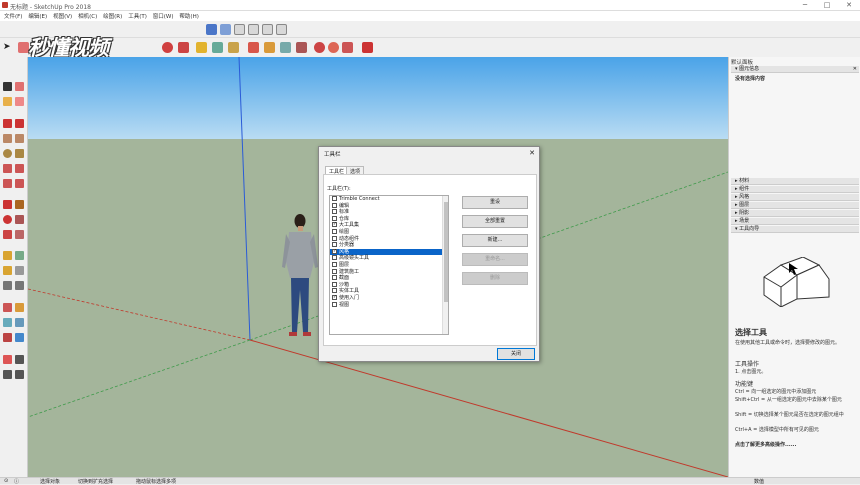 The width and height of the screenshot is (860, 485). What do you see at coordinates (19, 86) in the screenshot?
I see `make-component-icon` at bounding box center [19, 86].